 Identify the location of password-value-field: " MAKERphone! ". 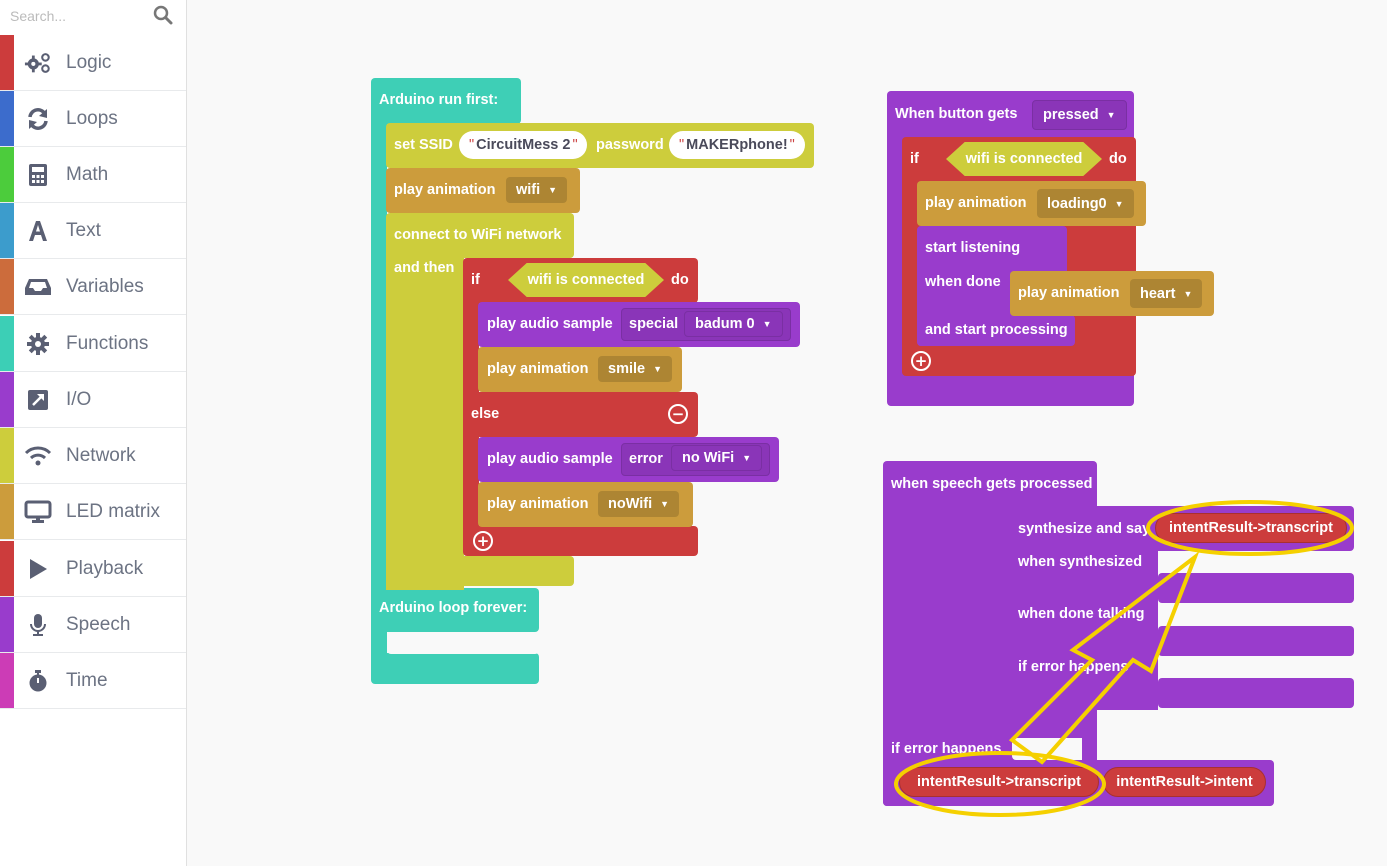
(737, 145).